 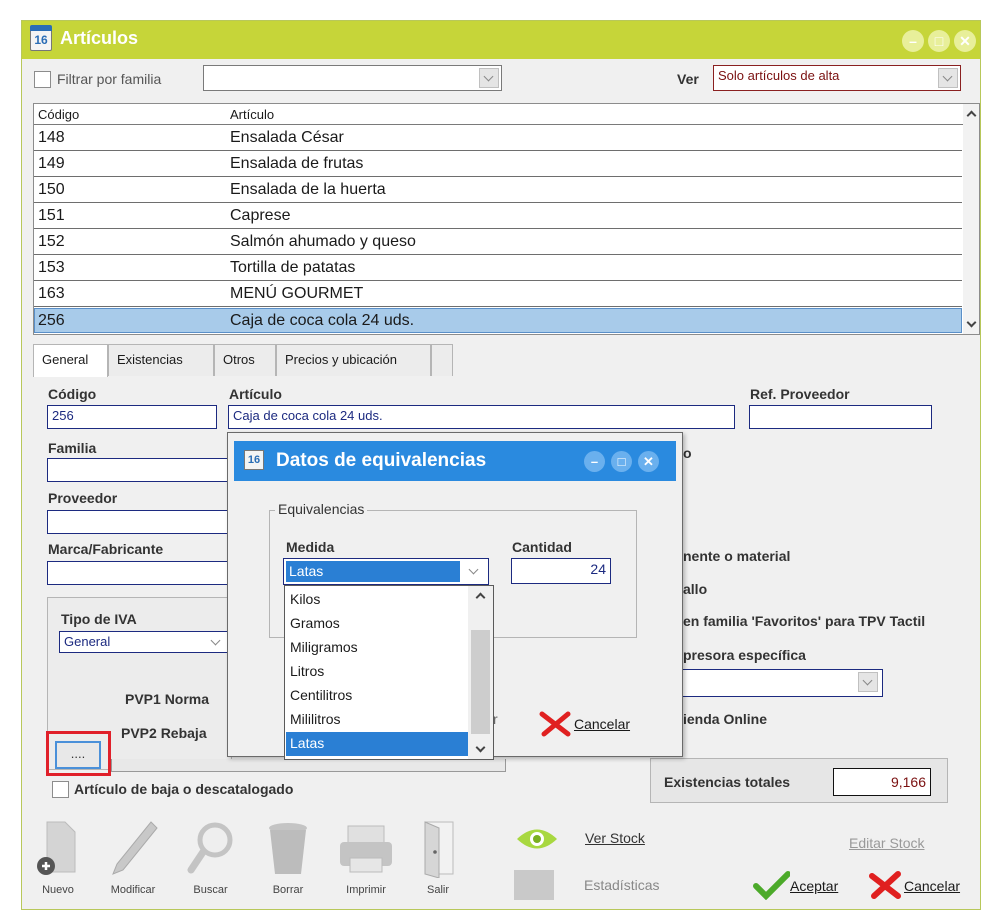 I want to click on column-header-articulo: Artículo, so click(x=252, y=114).